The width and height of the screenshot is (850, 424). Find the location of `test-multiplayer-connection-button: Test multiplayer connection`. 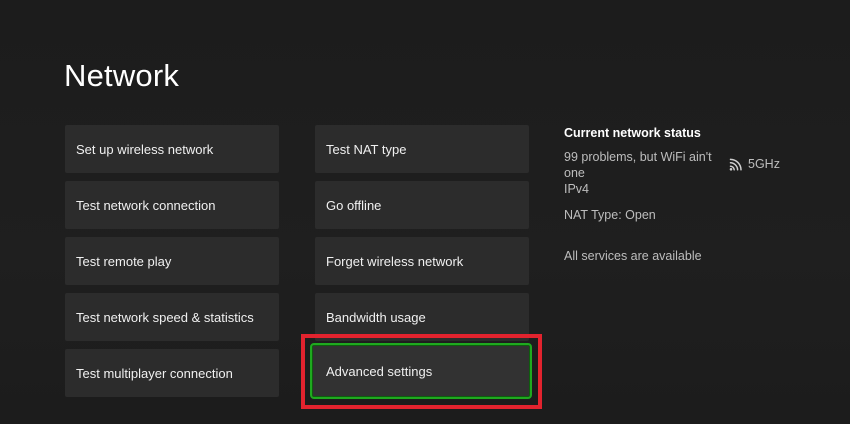

test-multiplayer-connection-button: Test multiplayer connection is located at coordinates (172, 373).